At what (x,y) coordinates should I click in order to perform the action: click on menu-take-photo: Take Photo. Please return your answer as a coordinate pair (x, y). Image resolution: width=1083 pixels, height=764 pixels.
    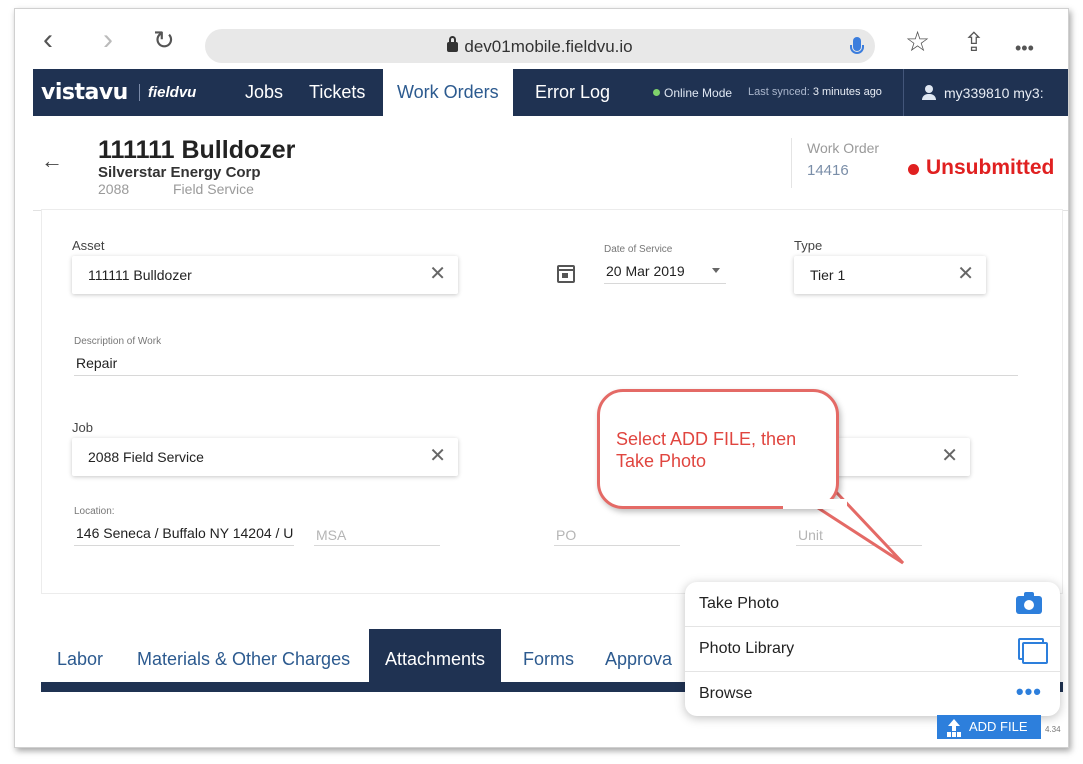
    Looking at the image, I should click on (872, 604).